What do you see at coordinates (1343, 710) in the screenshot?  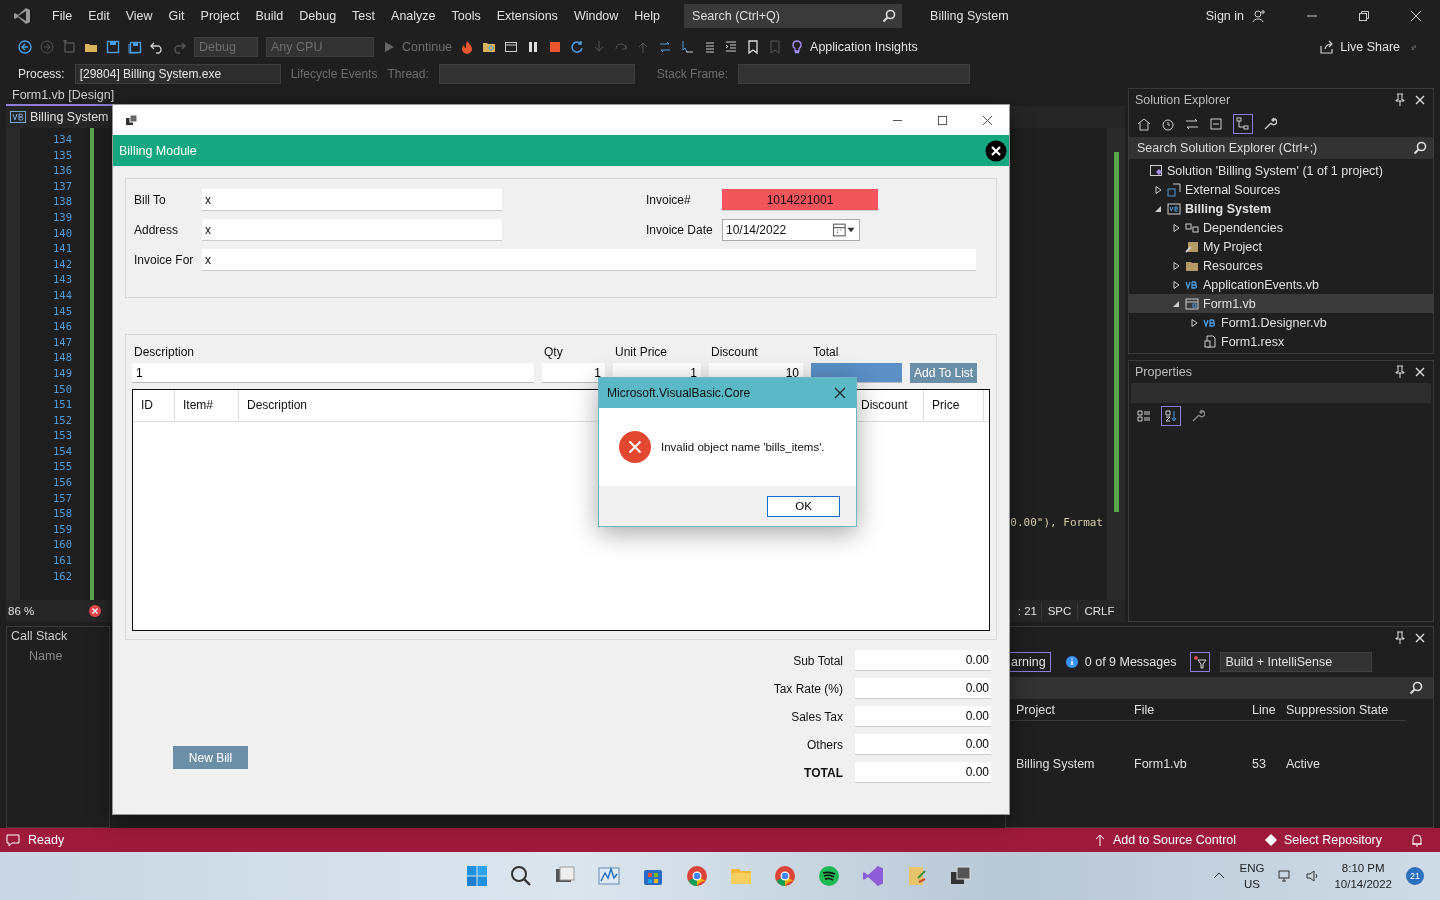 I see `column-header: Suppression State` at bounding box center [1343, 710].